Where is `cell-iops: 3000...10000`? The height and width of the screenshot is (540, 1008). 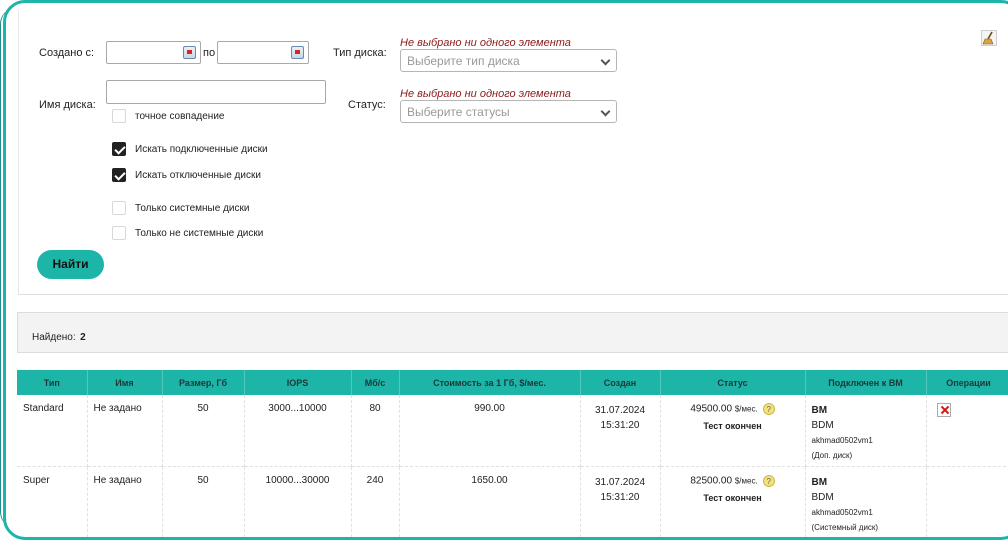 cell-iops: 3000...10000 is located at coordinates (298, 430).